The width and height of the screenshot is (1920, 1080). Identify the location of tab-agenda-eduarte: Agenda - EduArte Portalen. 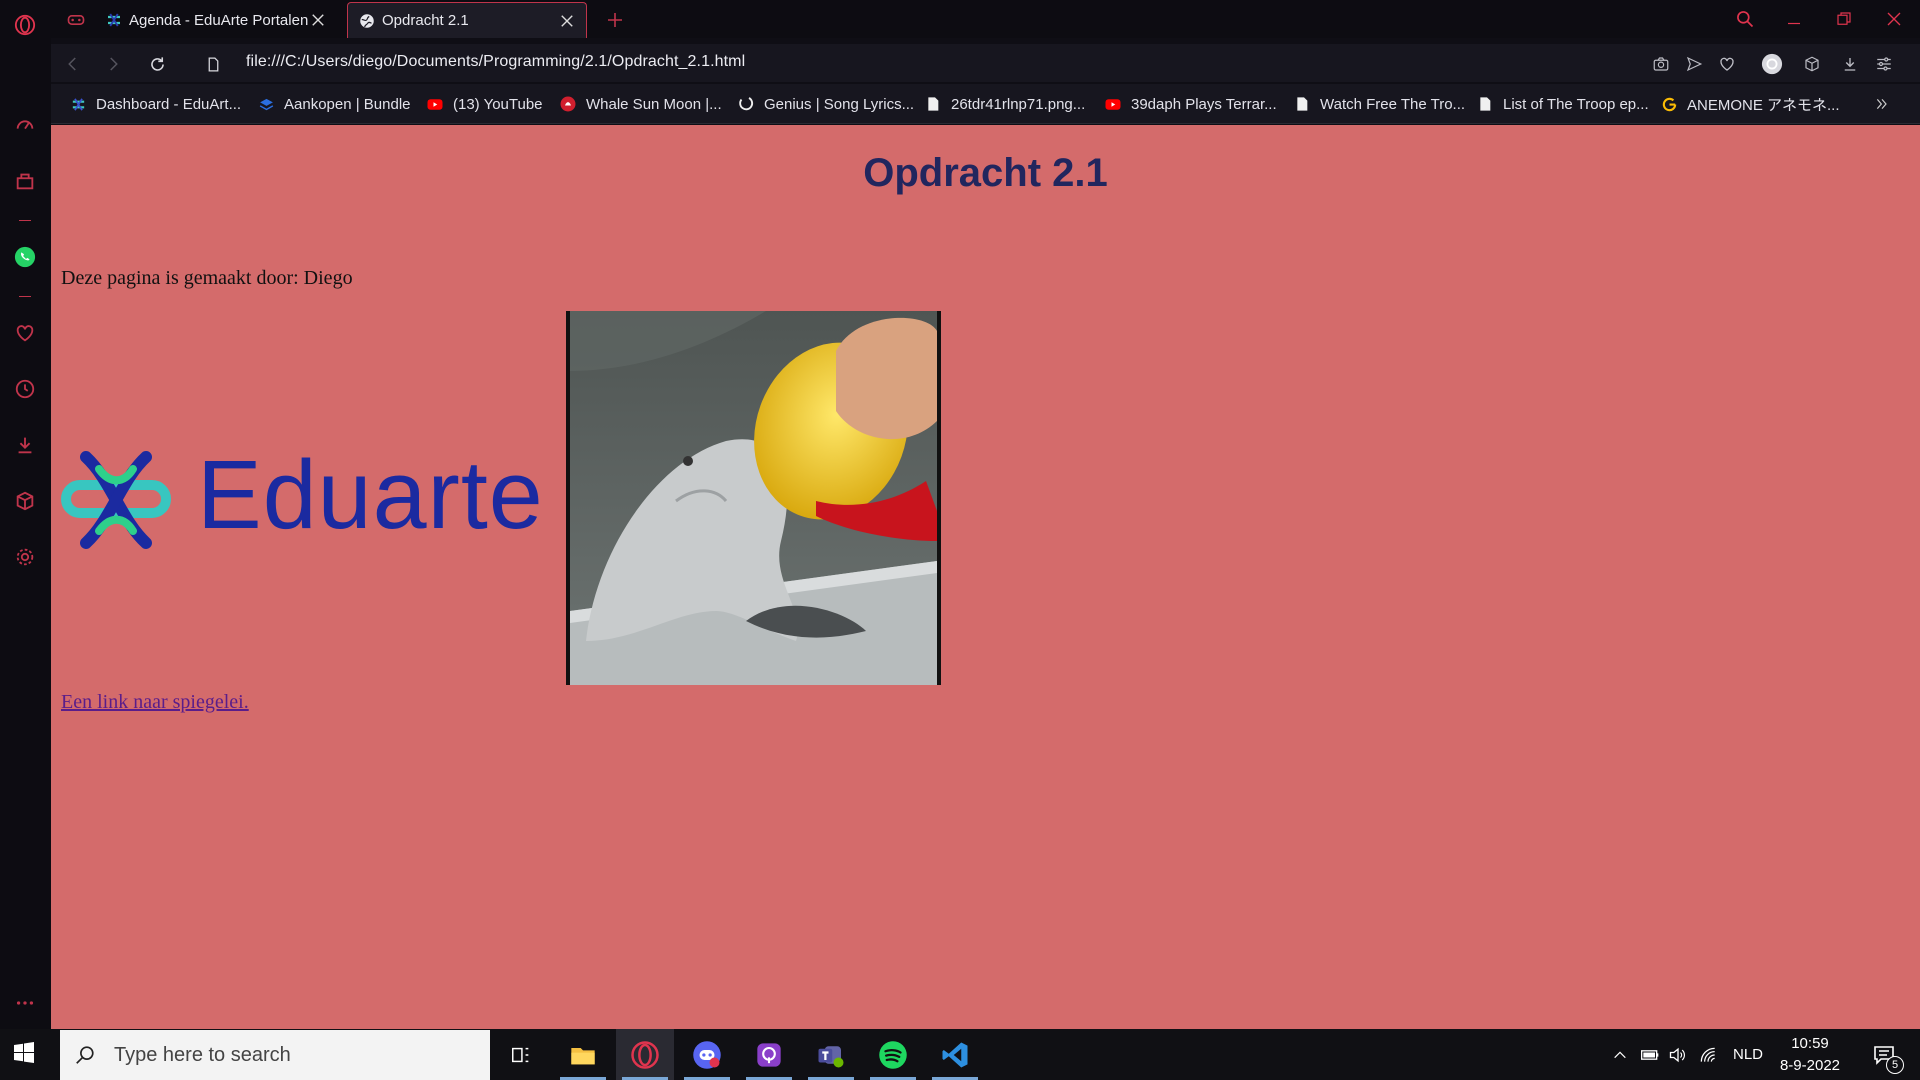
(216, 20).